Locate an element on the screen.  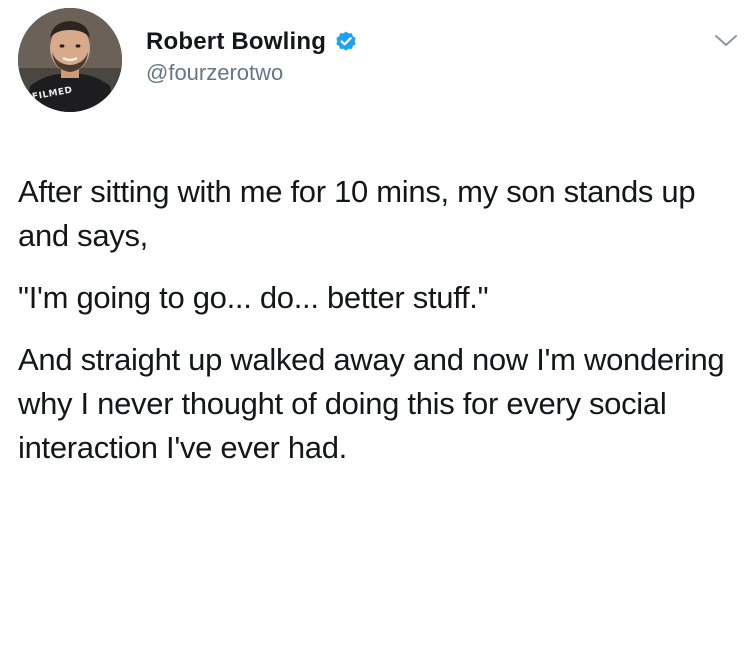
tweet-paragraph: "I'm going to go... do... better stuff." is located at coordinates (253, 297).